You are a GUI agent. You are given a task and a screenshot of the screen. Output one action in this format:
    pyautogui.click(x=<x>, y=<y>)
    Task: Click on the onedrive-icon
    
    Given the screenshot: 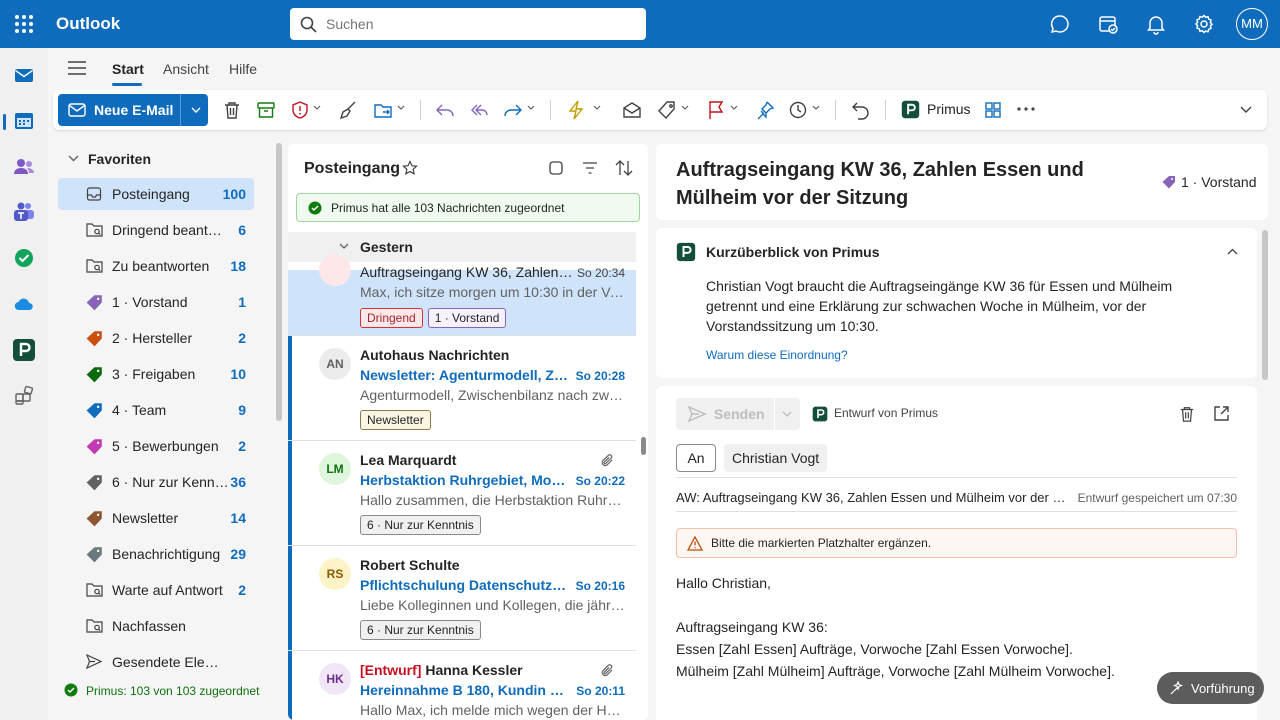 What is the action you would take?
    pyautogui.click(x=24, y=304)
    